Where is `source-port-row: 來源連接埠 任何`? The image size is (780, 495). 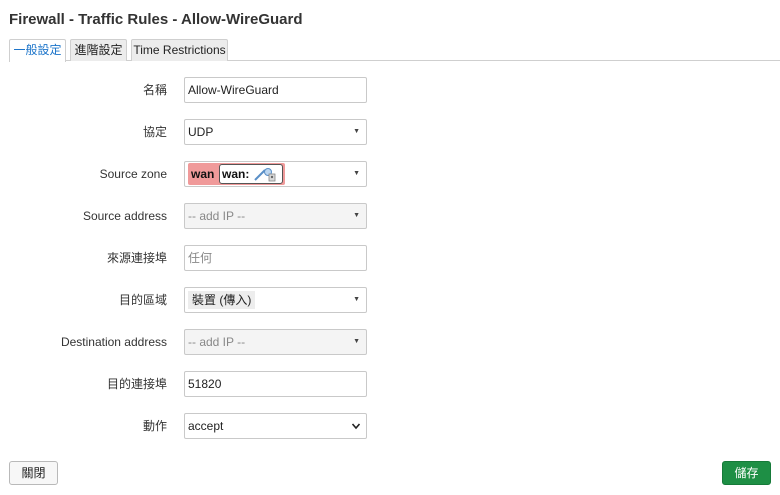
source-port-row: 來源連接埠 任何 is located at coordinates (390, 258).